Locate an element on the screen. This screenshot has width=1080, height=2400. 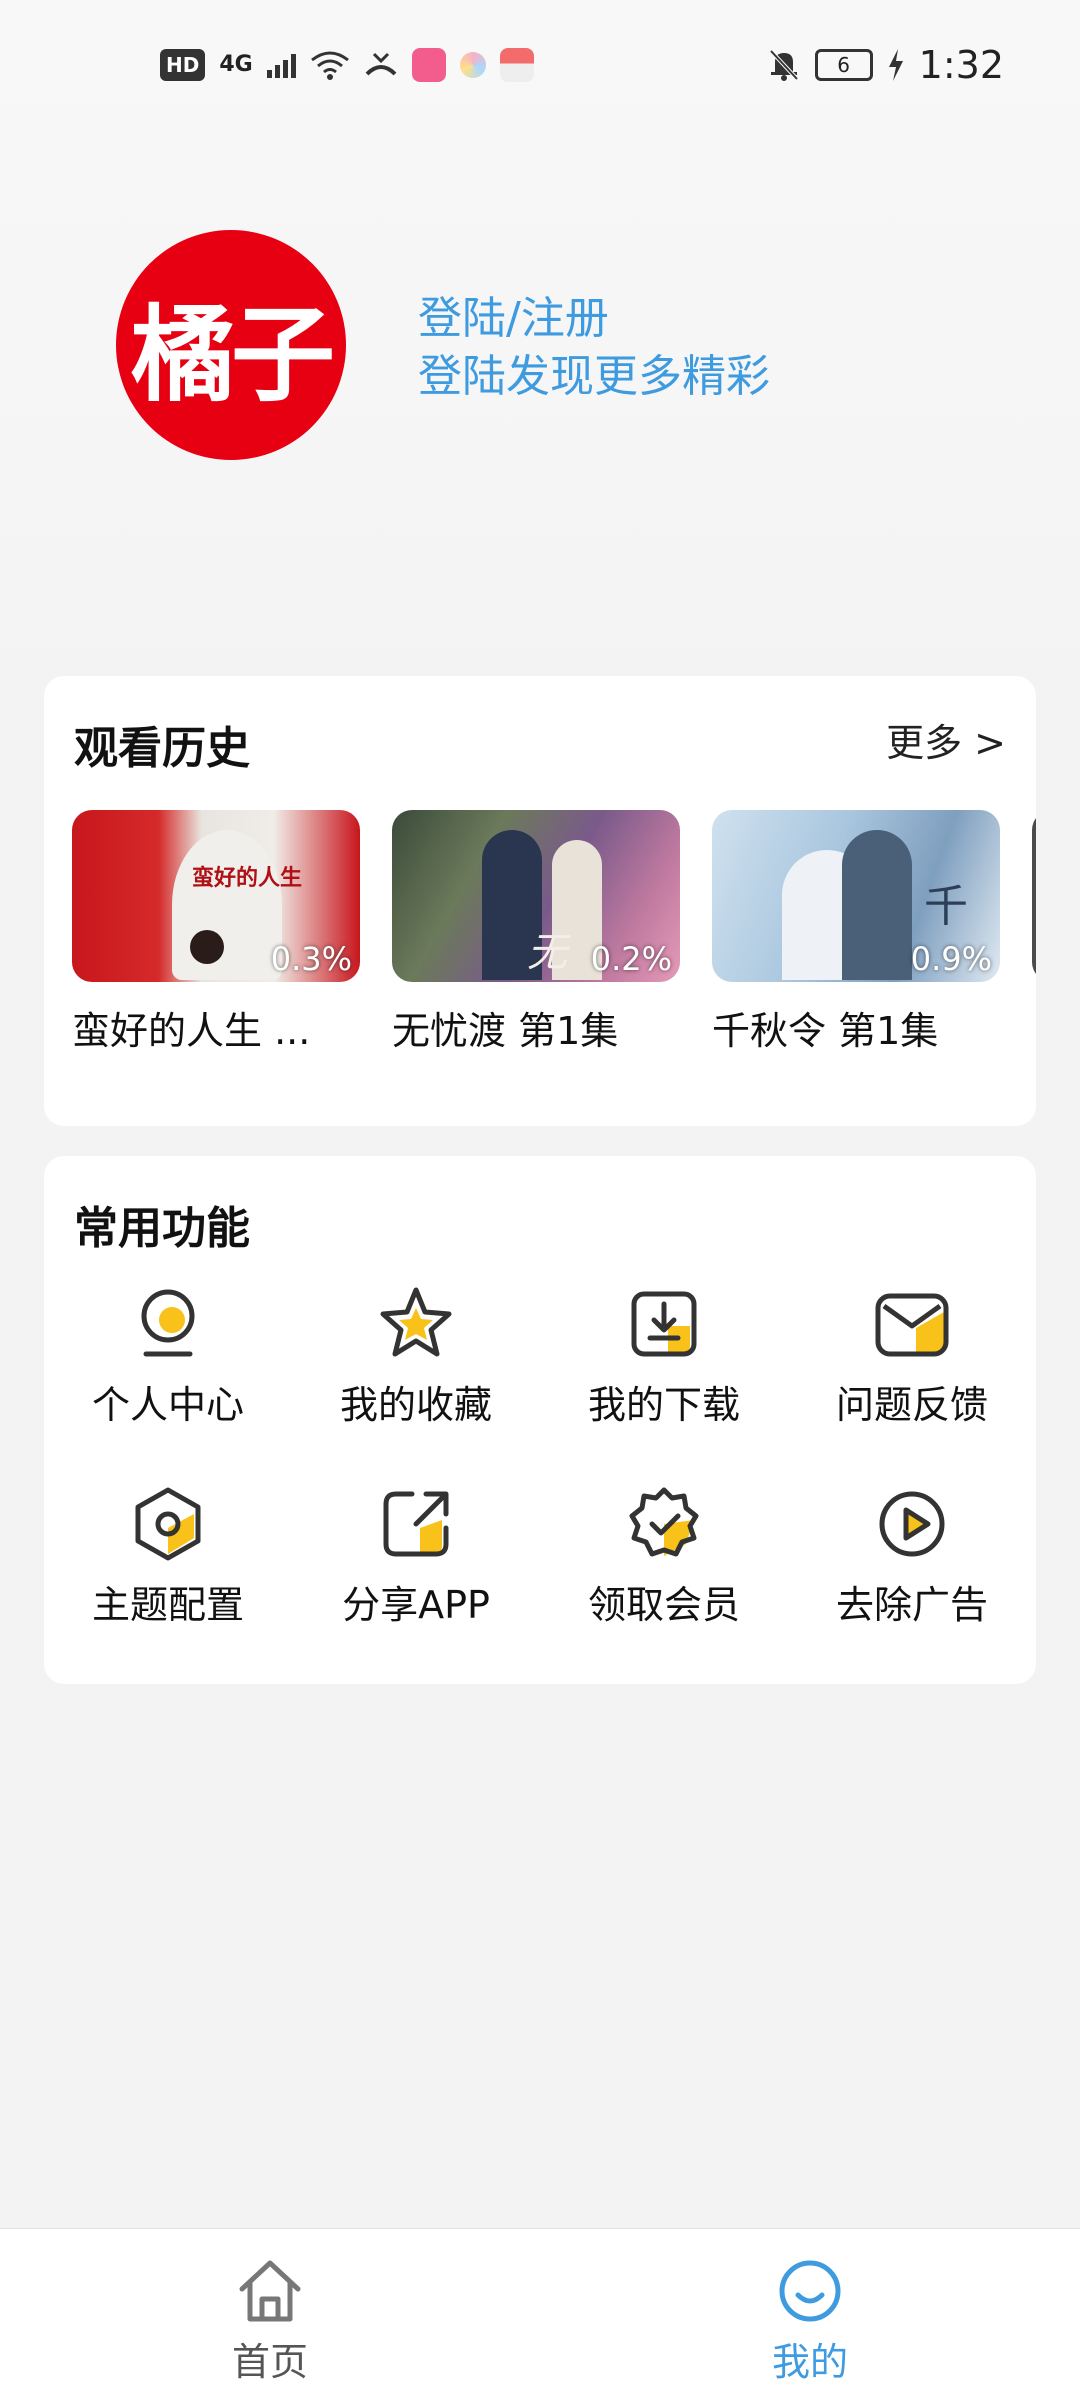
function-remove-ads: 去除广告 is located at coordinates (912, 1558).